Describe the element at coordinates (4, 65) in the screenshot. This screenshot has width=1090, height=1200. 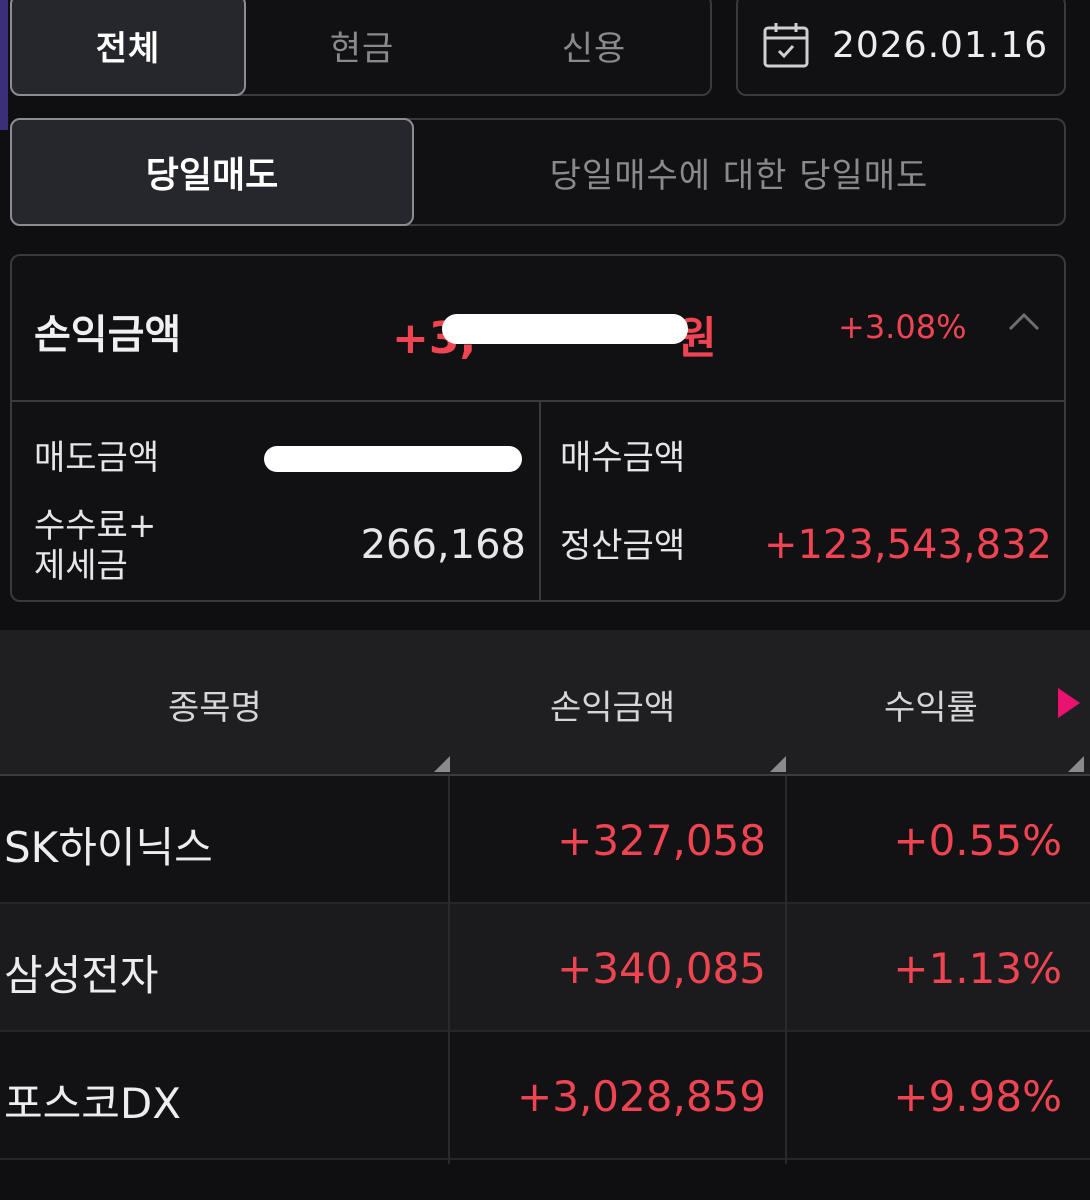
I see `left-accent-edge` at that location.